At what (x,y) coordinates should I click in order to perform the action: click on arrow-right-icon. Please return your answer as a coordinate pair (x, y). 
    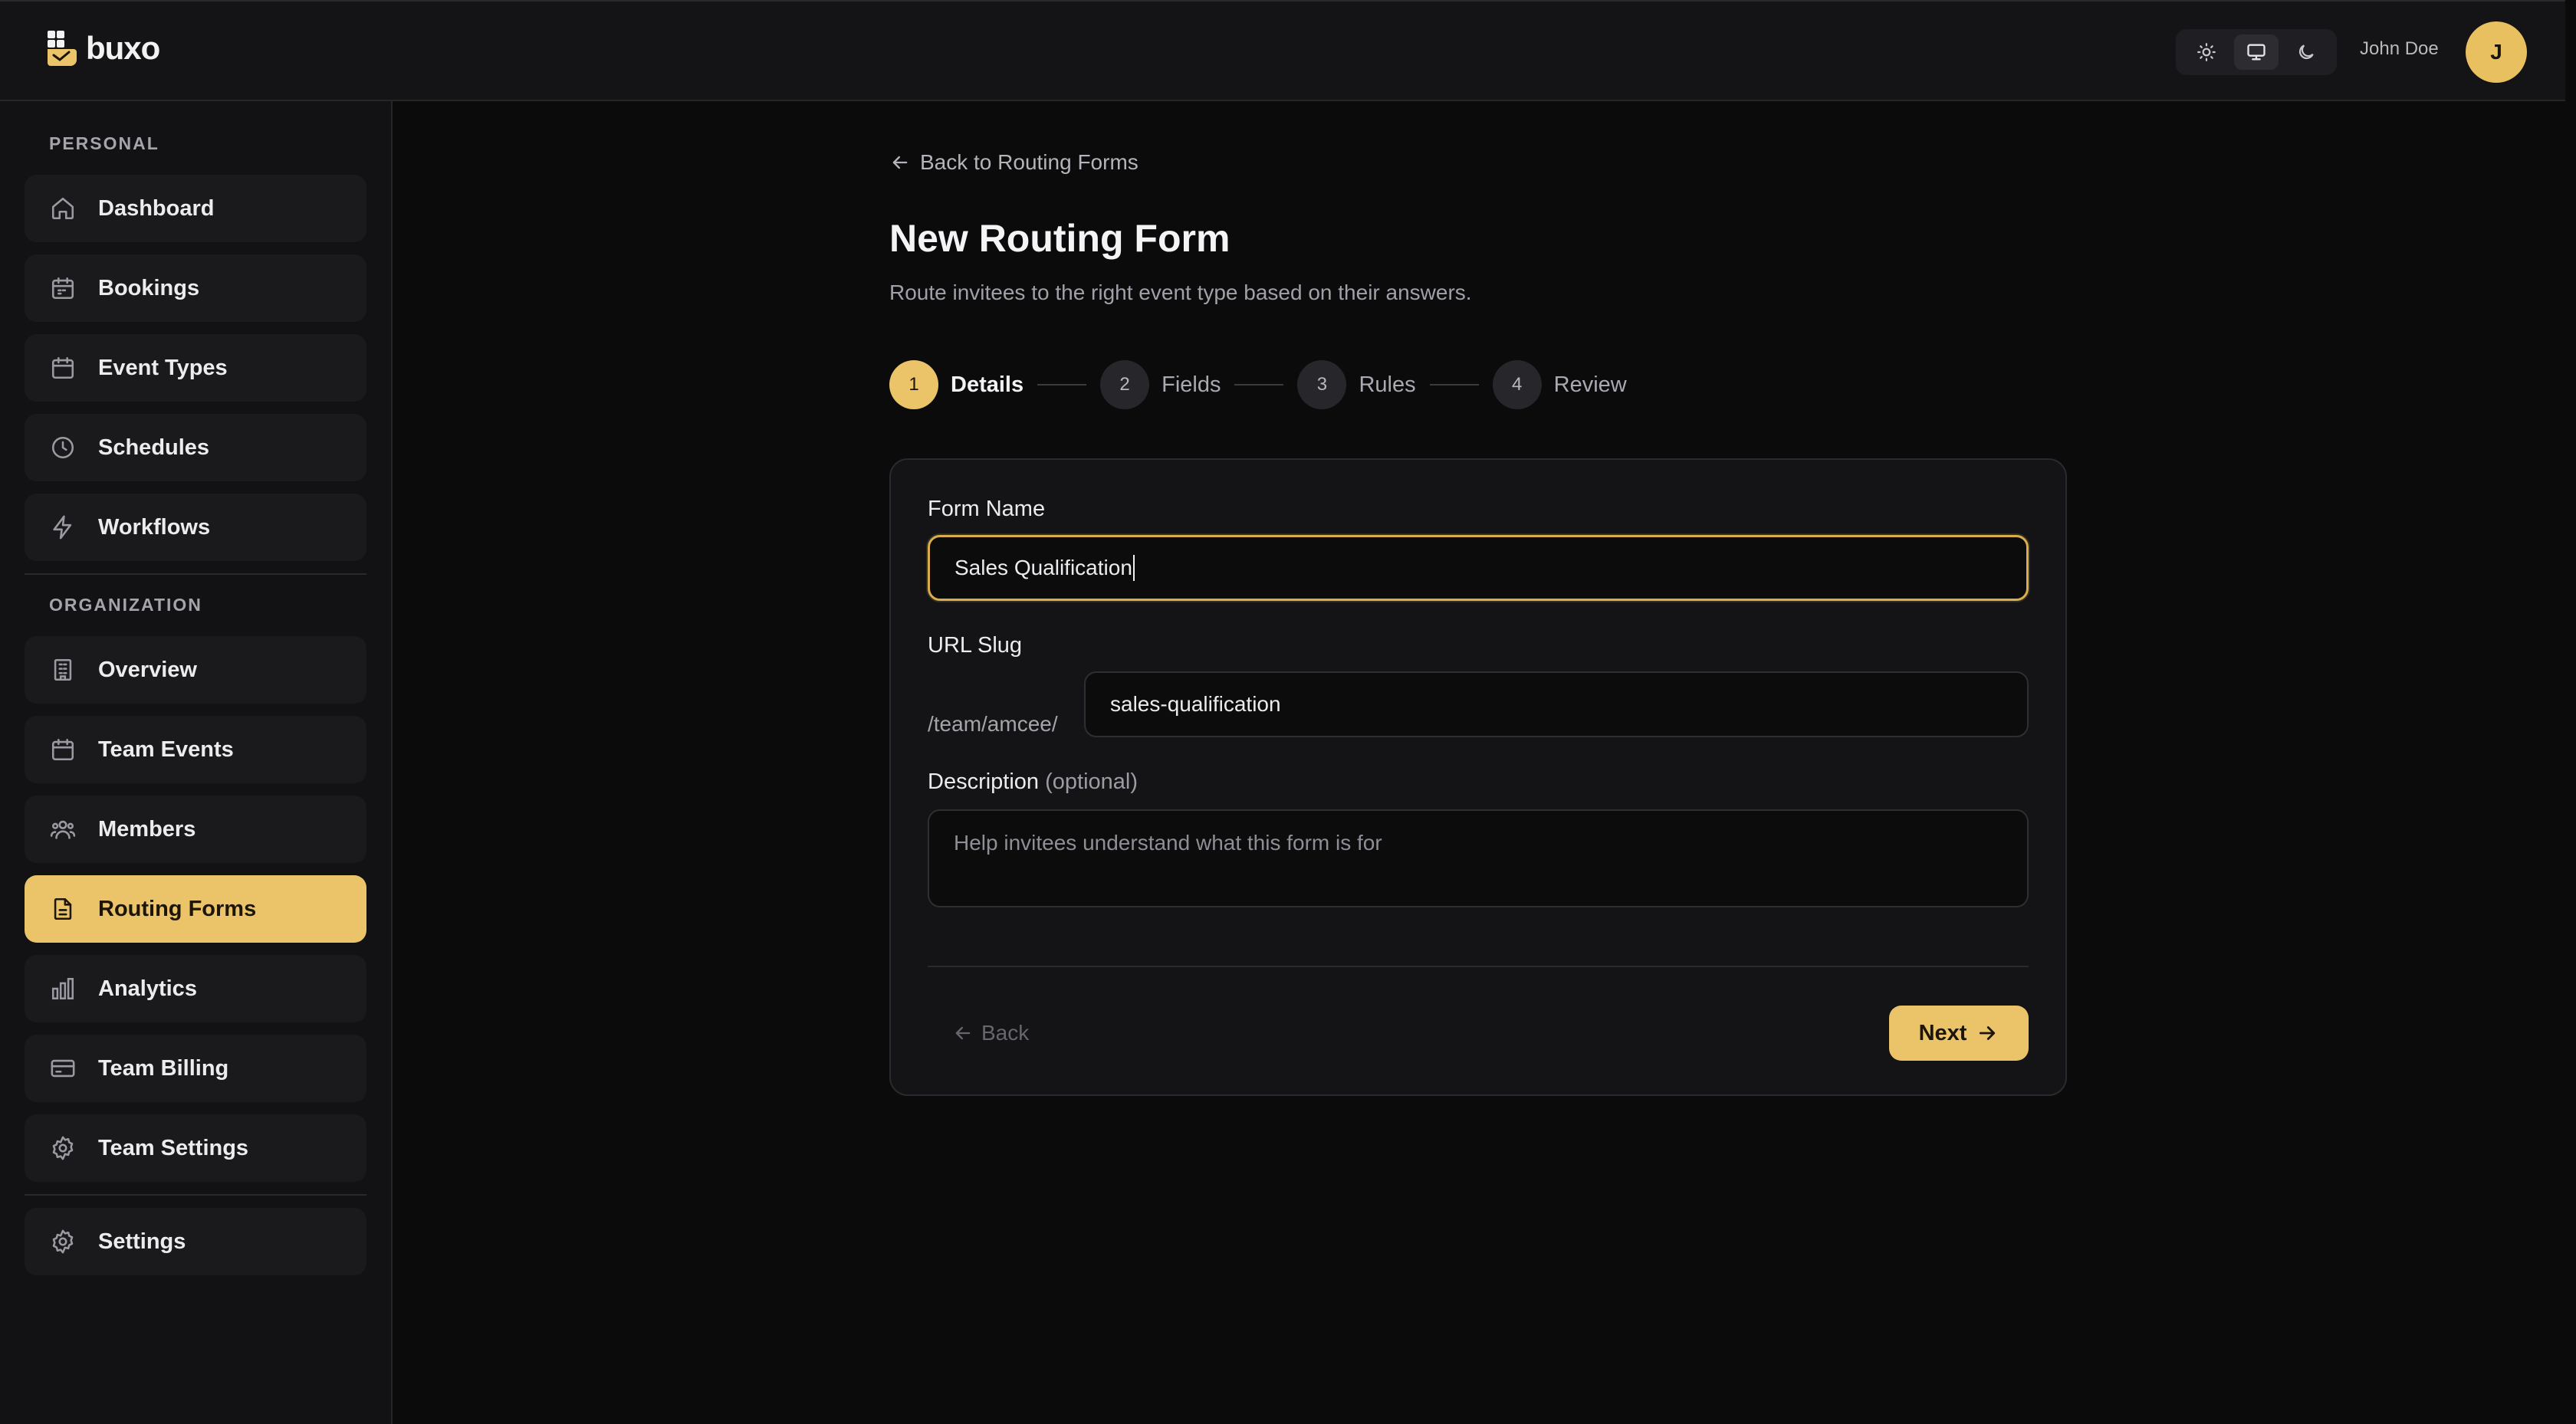
    Looking at the image, I should click on (1988, 1033).